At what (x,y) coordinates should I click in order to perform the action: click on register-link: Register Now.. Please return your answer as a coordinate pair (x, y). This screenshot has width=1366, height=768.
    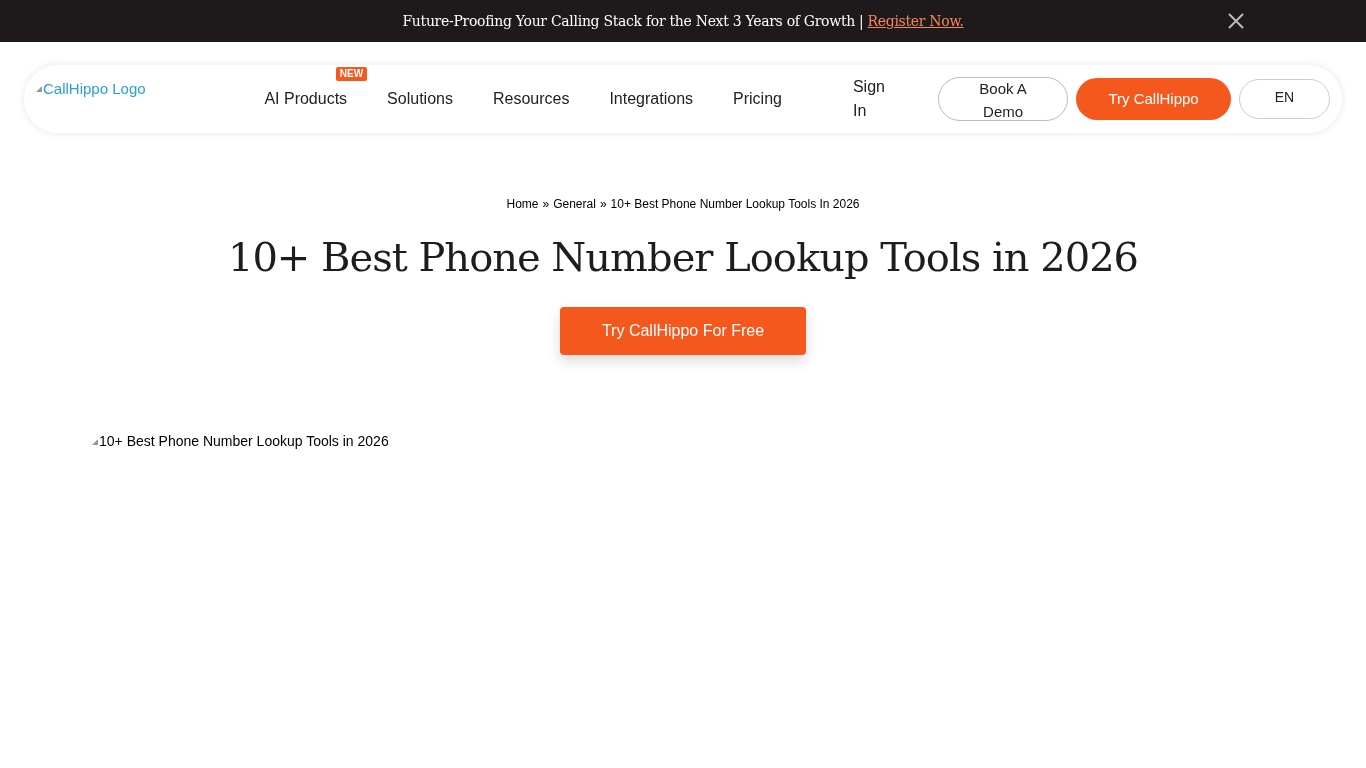
    Looking at the image, I should click on (915, 21).